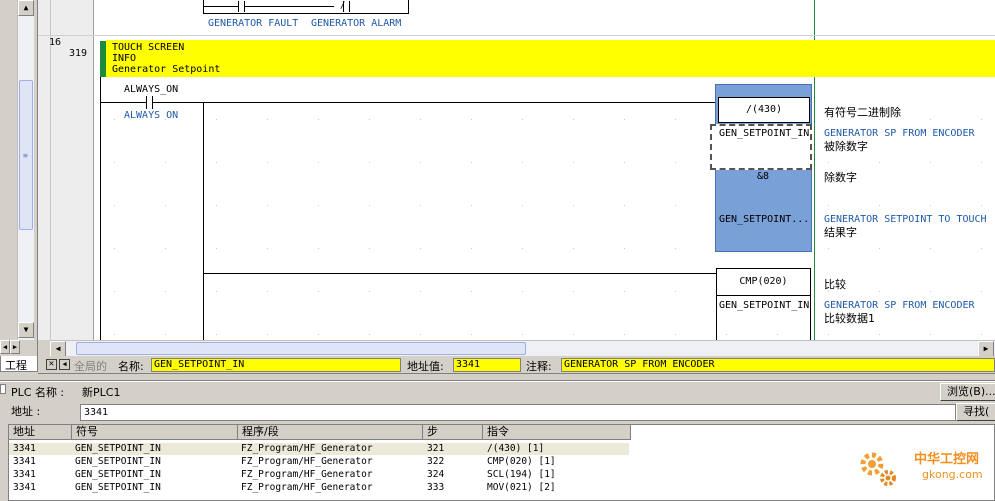 This screenshot has width=995, height=501. I want to click on col-header-symbol: 符号, so click(155, 432).